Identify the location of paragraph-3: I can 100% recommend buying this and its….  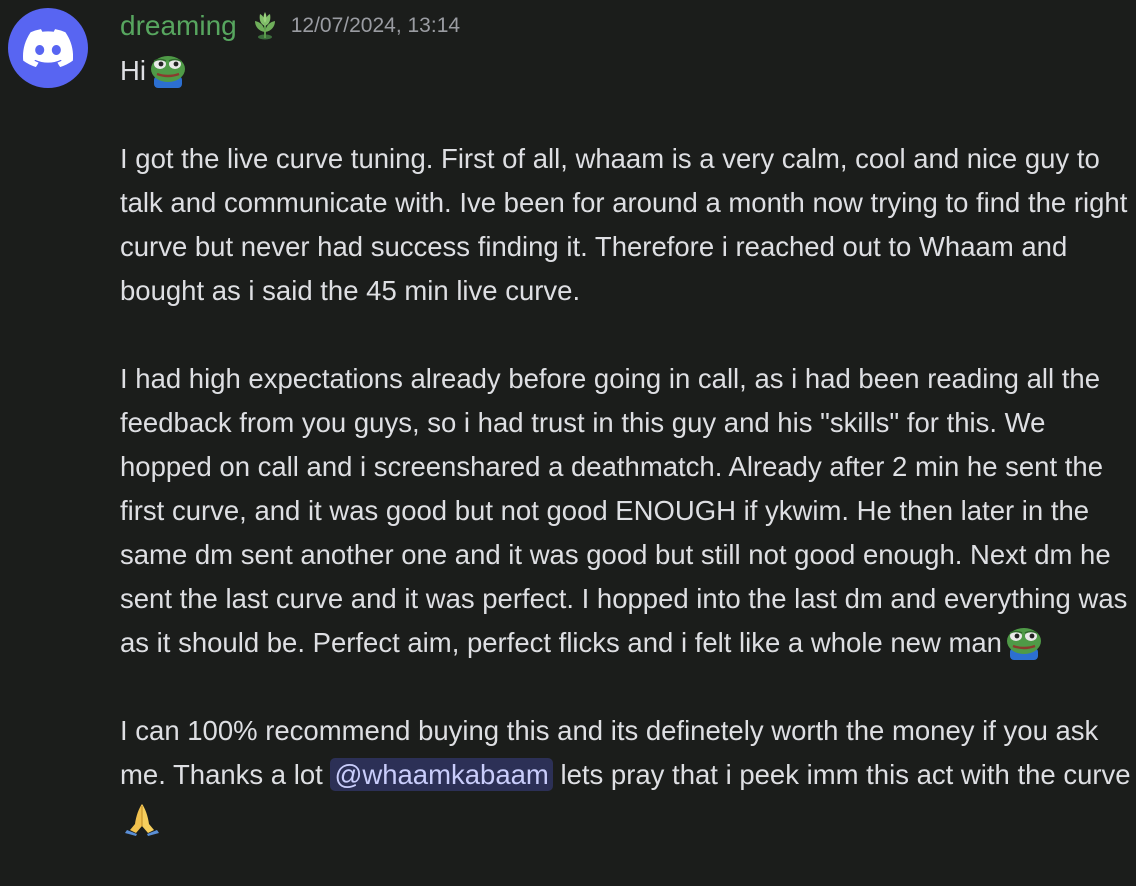
(626, 775).